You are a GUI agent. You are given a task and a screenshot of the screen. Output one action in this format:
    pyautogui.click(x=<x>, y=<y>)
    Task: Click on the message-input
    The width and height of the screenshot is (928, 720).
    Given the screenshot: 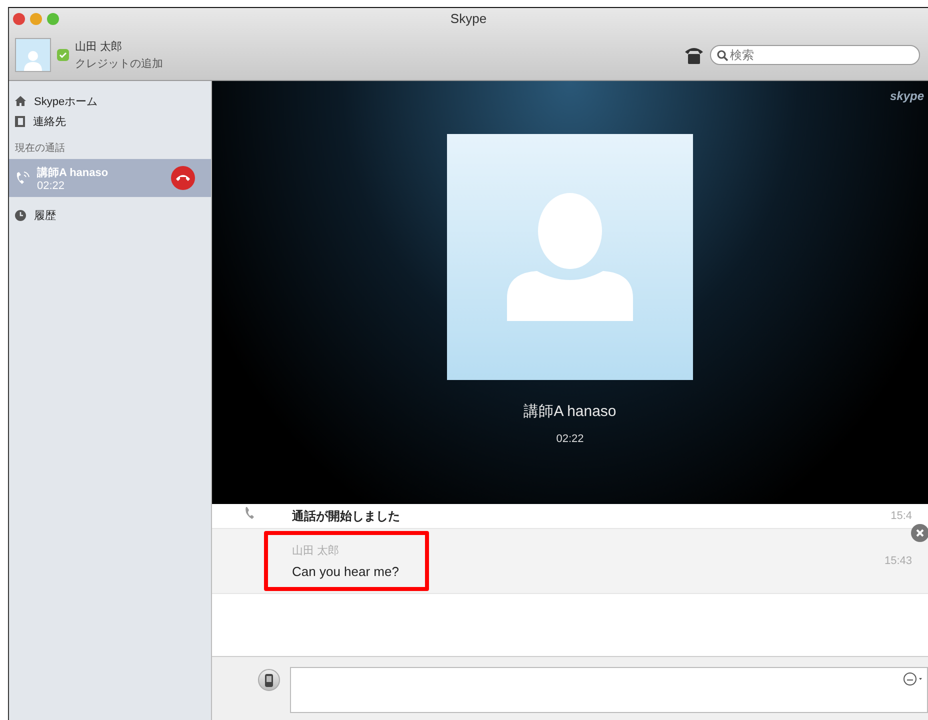 What is the action you would take?
    pyautogui.click(x=609, y=690)
    